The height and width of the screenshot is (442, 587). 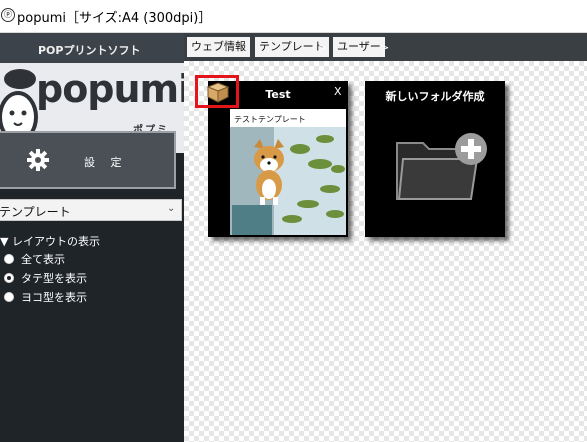 What do you see at coordinates (106, 162) in the screenshot?
I see `settings-label: 設 定` at bounding box center [106, 162].